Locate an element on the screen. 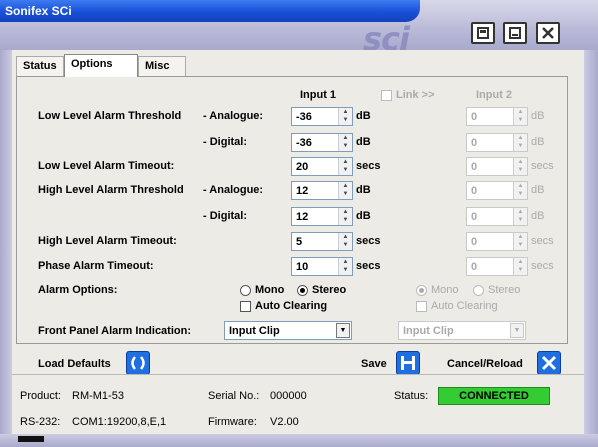 The image size is (598, 447). low-digital-input1: -36 ▲ ▼ is located at coordinates (322, 142).